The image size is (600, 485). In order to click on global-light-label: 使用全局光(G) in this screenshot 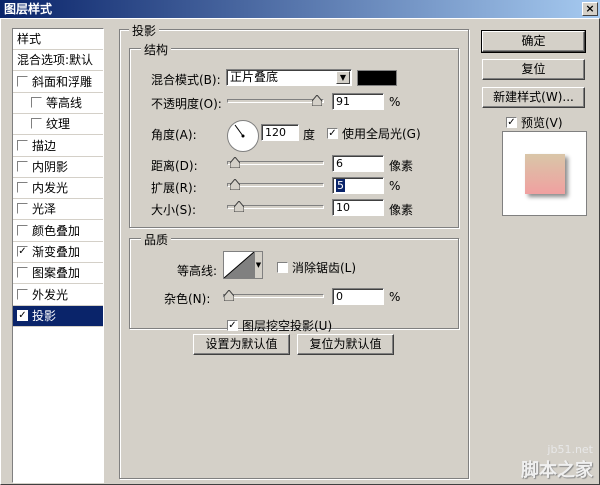, I will do `click(381, 134)`.